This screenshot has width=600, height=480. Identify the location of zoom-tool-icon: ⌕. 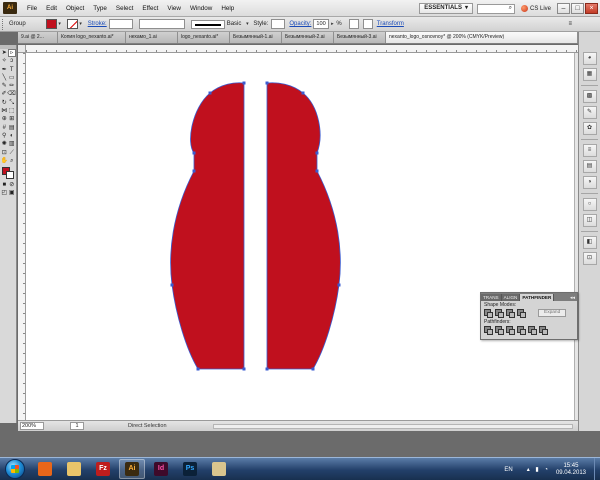
(12, 161).